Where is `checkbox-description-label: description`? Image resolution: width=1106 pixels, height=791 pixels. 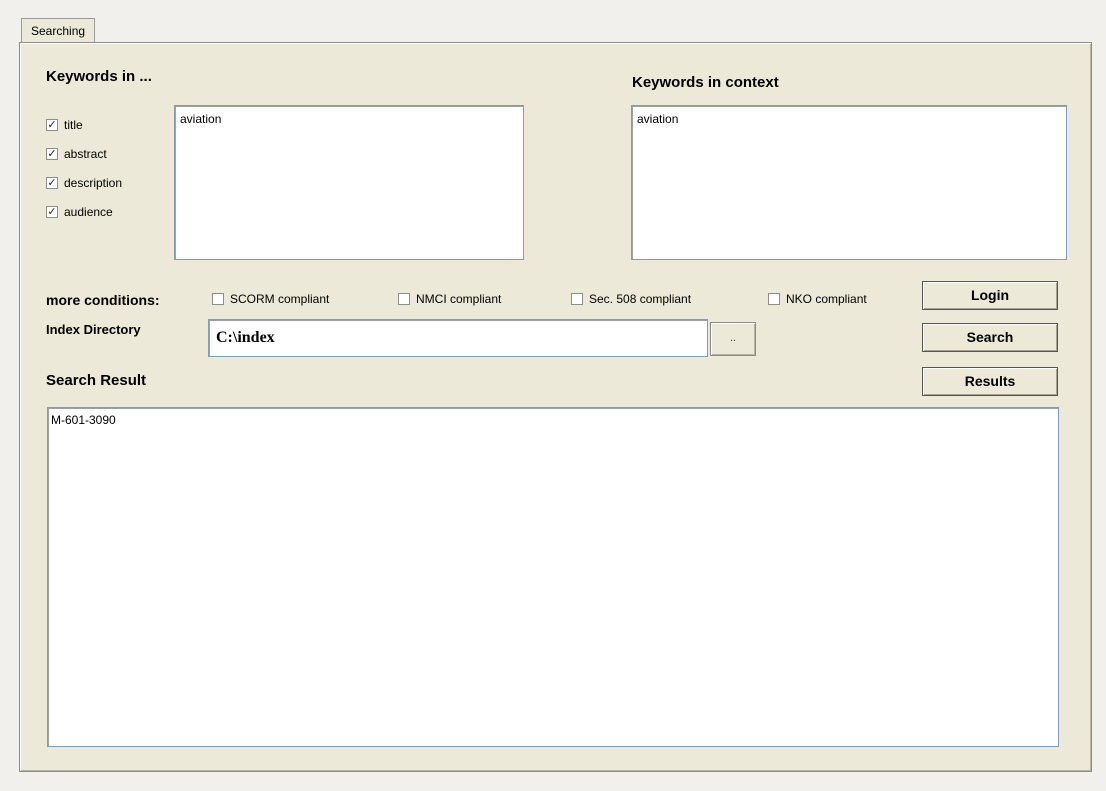 checkbox-description-label: description is located at coordinates (93, 183).